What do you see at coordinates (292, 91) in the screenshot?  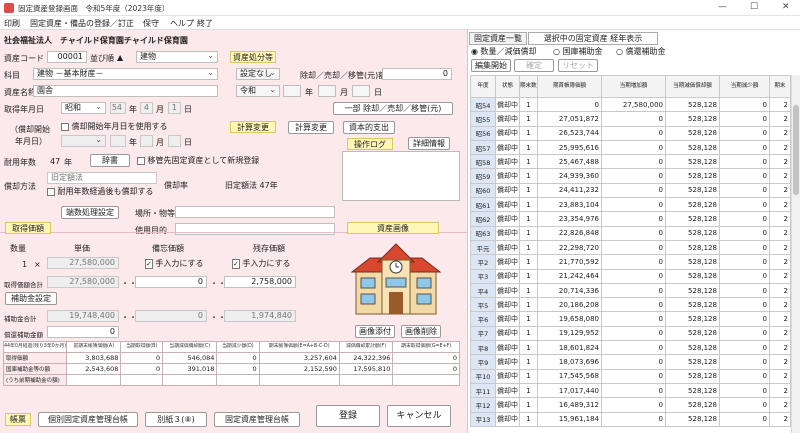 I see `disposal-year-field` at bounding box center [292, 91].